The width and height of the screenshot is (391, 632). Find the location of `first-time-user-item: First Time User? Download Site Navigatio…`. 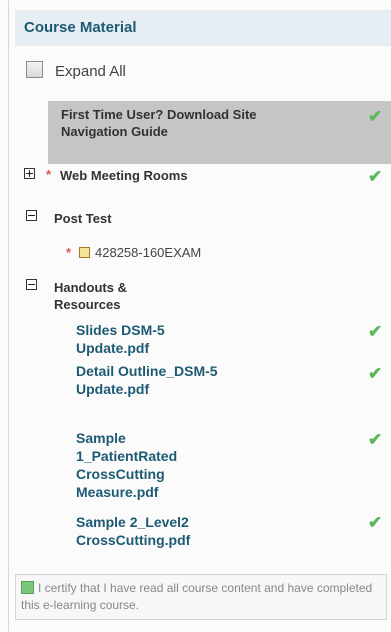

first-time-user-item: First Time User? Download Site Navigatio… is located at coordinates (219, 132).